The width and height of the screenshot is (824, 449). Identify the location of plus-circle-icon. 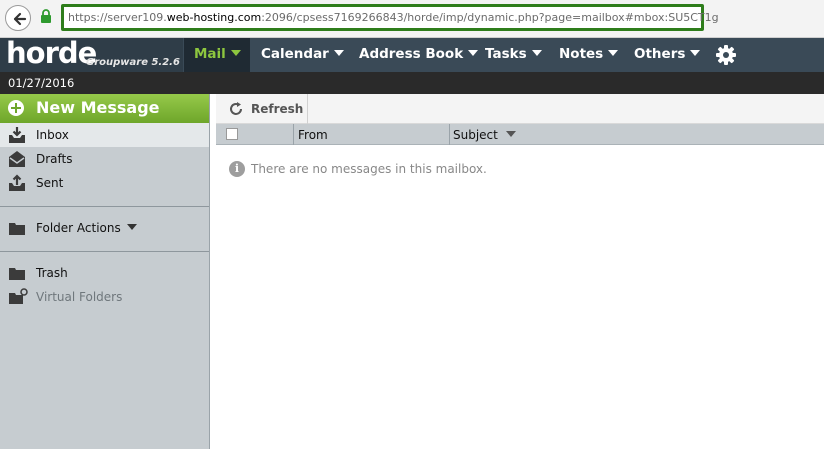
(16, 108).